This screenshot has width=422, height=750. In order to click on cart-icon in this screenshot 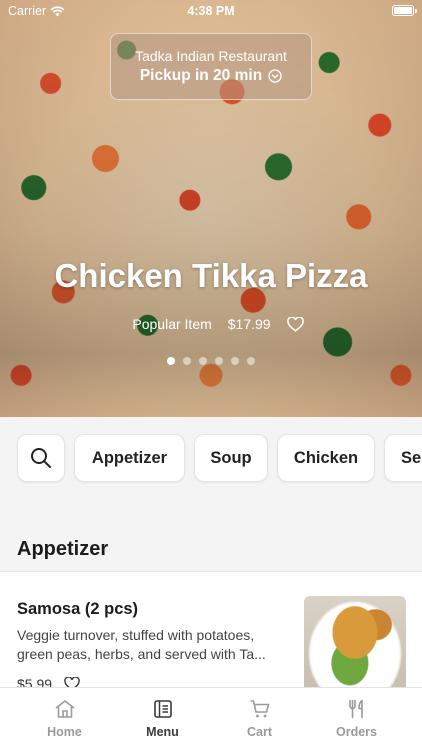, I will do `click(259, 709)`.